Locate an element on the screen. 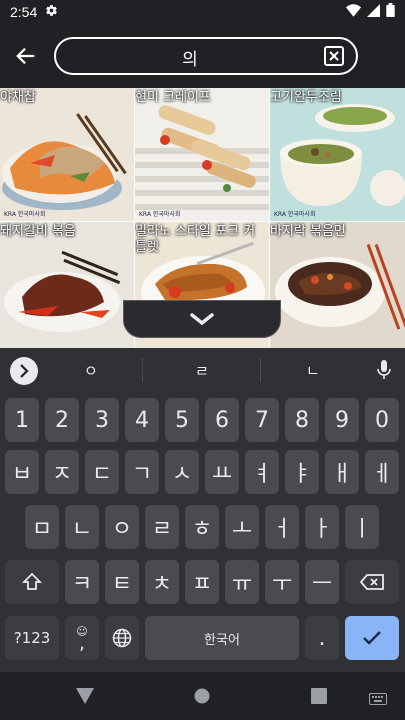  key-kieuk: ㅋ is located at coordinates (82, 582).